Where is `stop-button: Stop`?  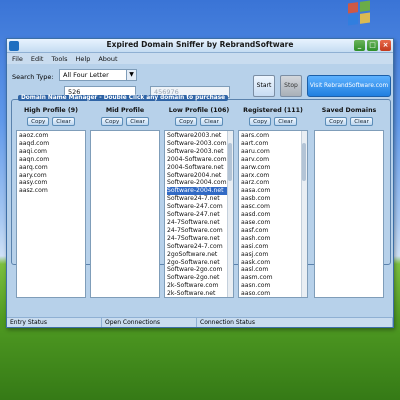
stop-button: Stop is located at coordinates (291, 86).